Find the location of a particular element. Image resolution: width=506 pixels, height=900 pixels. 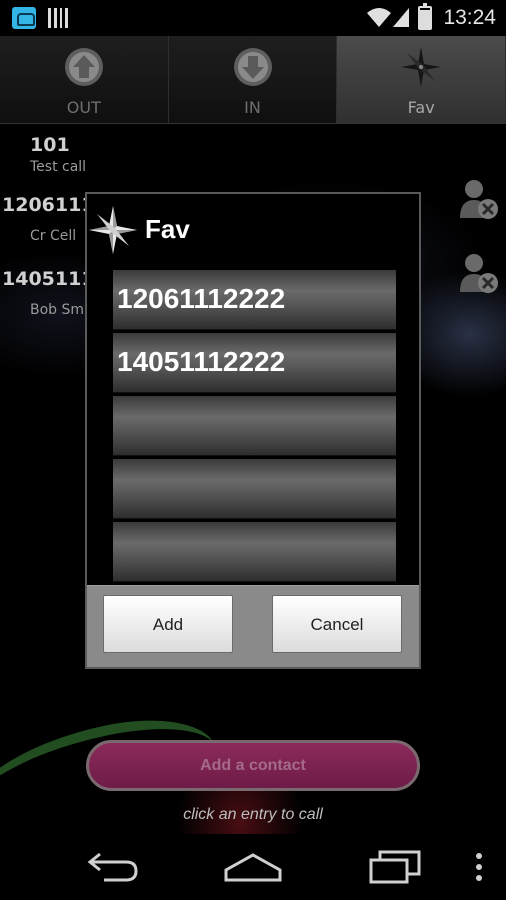

tab-fav: Fav is located at coordinates (421, 79).